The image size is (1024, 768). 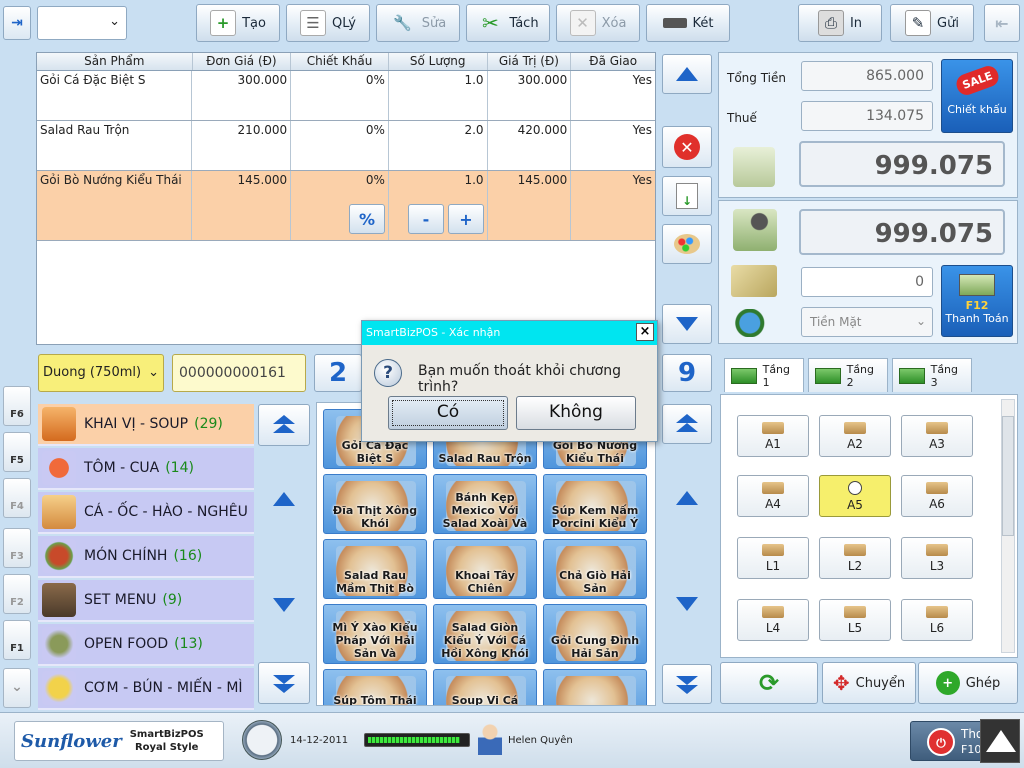 I want to click on product-tile: Salad Giòn Kiểu Ý Với Cá Hồi Xông Khói, so click(x=485, y=634).